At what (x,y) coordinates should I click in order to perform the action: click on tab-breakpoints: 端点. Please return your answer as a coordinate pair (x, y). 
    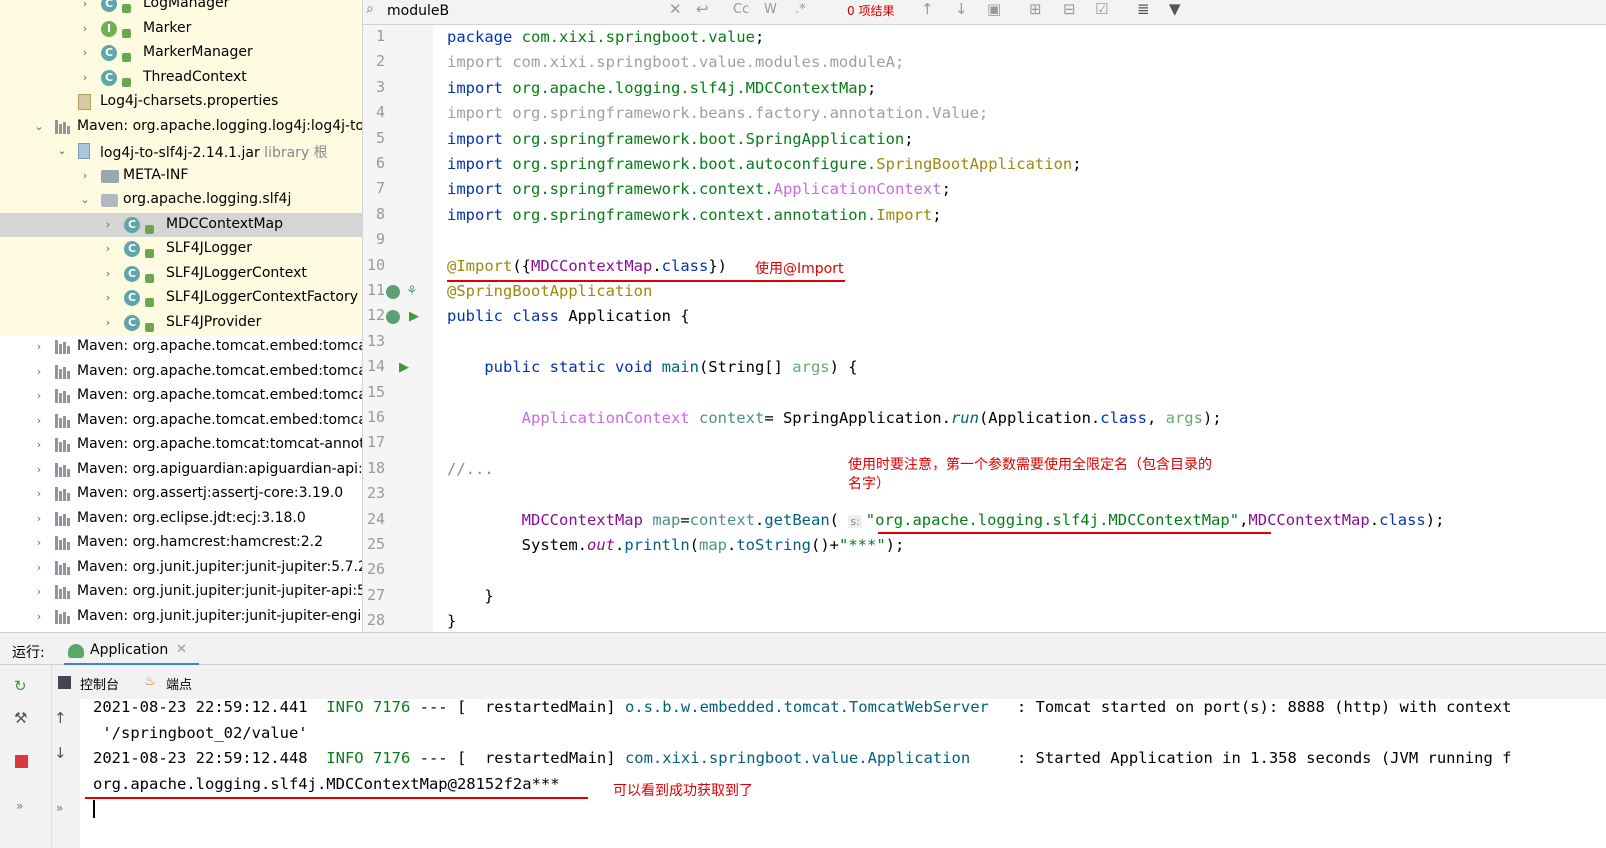
    Looking at the image, I should click on (179, 683).